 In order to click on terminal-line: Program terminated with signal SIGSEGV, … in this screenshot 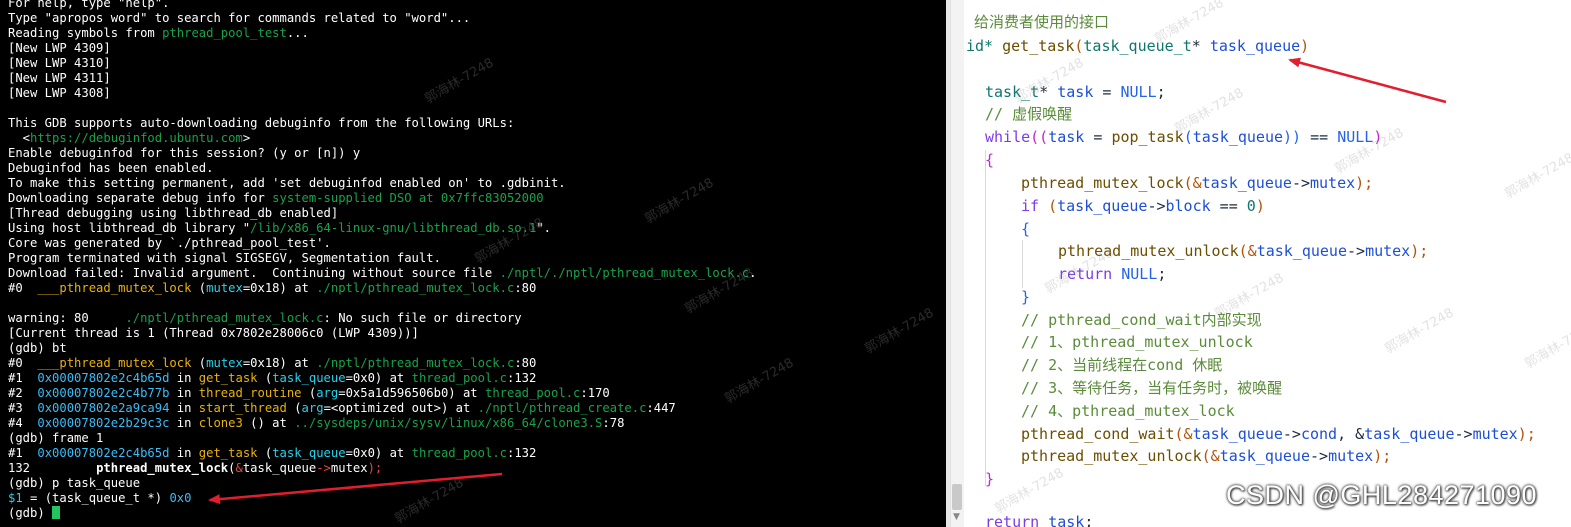, I will do `click(224, 258)`.